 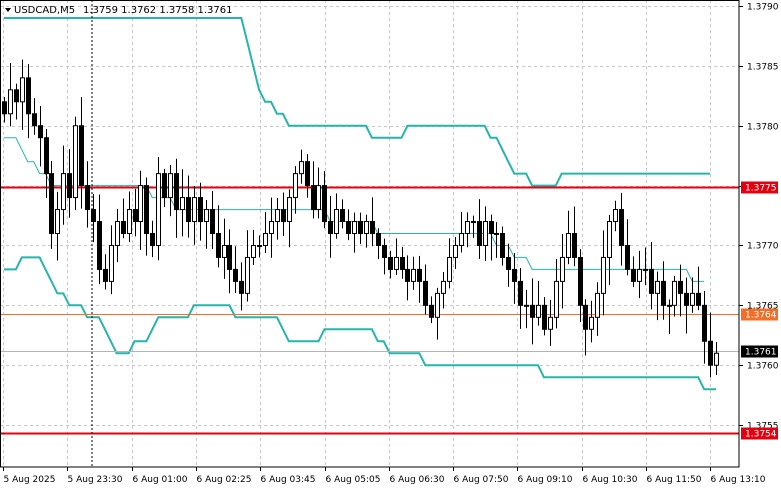 What do you see at coordinates (481, 480) in the screenshot?
I see `x-tick-label: 6 Aug 07:50` at bounding box center [481, 480].